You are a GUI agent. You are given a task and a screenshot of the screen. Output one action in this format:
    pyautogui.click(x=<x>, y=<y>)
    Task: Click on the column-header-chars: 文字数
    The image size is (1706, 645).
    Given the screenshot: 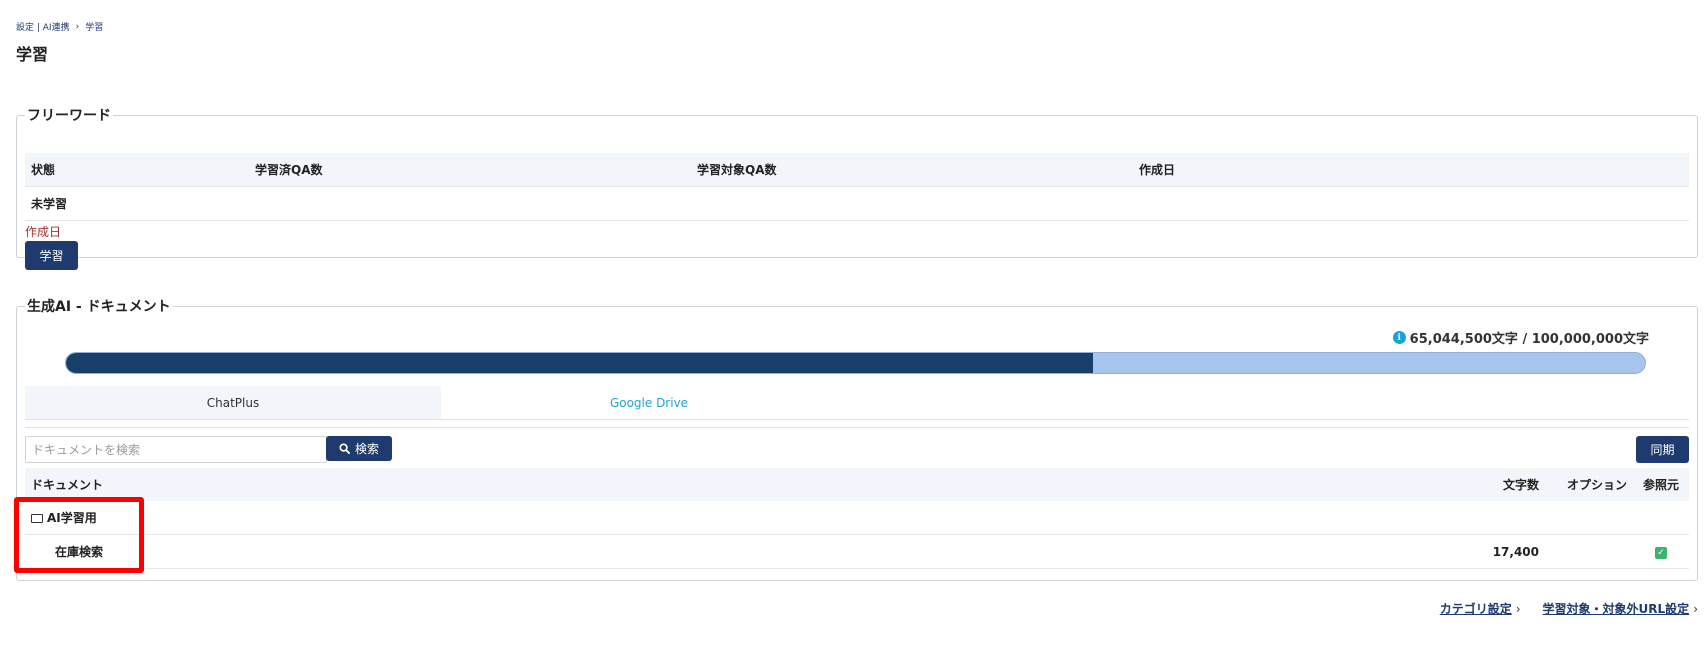 What is the action you would take?
    pyautogui.click(x=1504, y=484)
    